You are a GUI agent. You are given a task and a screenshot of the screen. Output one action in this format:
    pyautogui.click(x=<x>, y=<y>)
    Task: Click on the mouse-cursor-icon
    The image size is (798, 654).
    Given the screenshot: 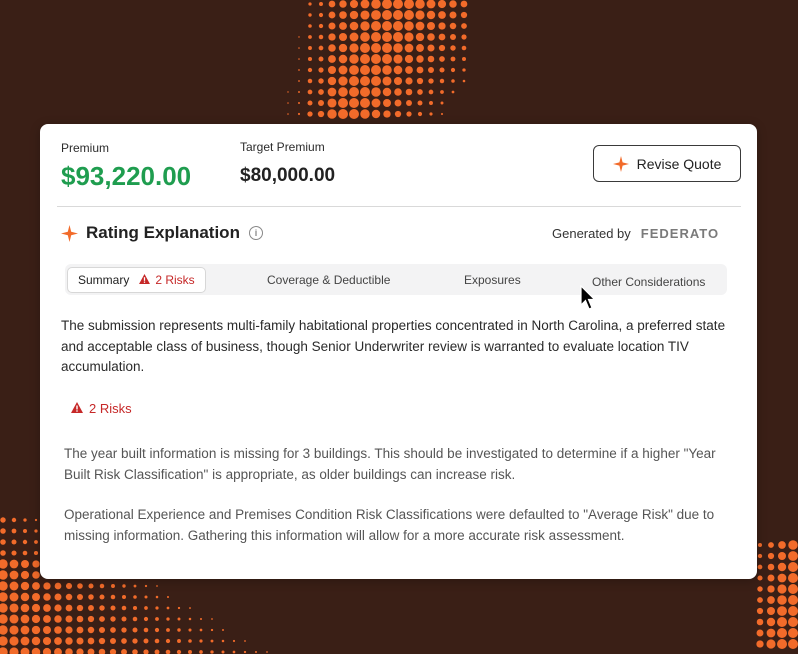 What is the action you would take?
    pyautogui.click(x=588, y=300)
    